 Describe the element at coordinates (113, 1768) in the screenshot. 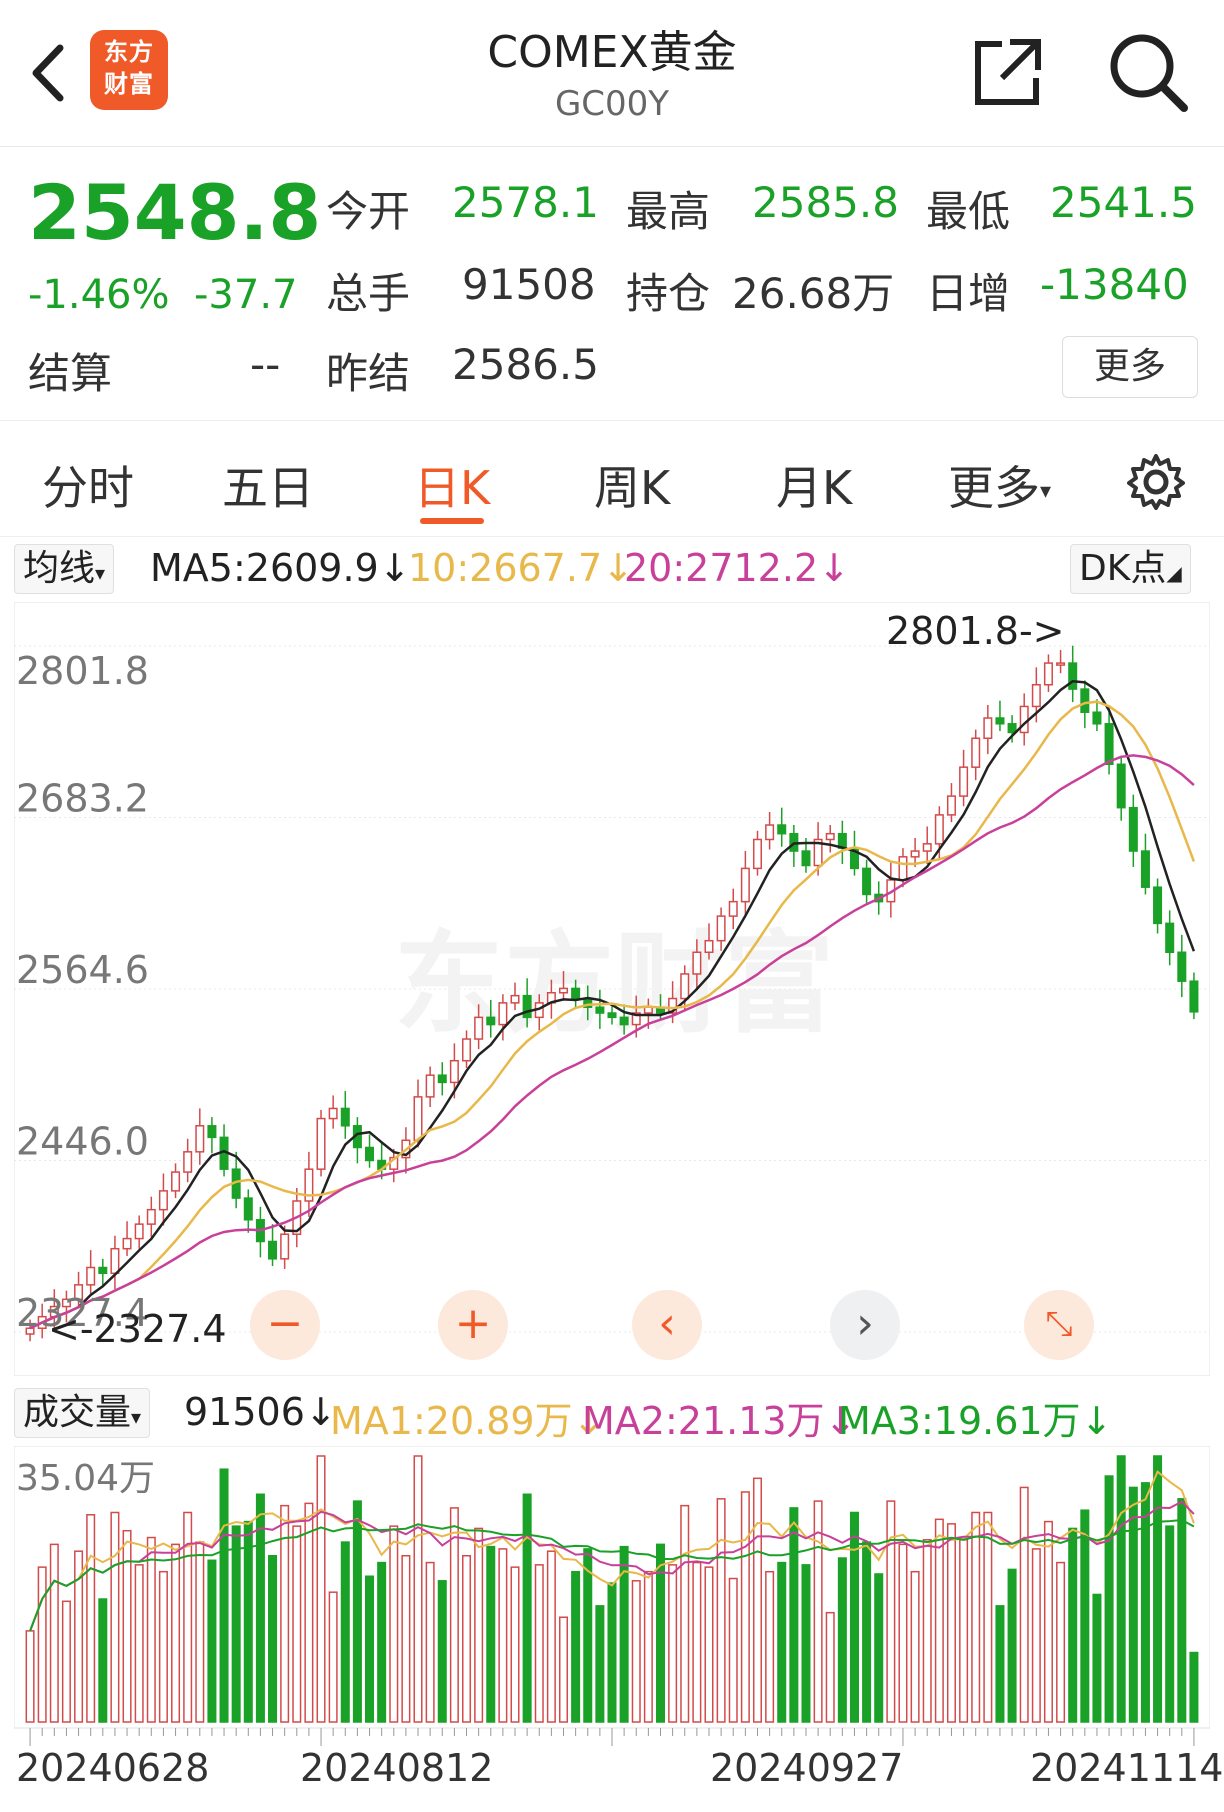

I see `x-label-start: 20240628` at that location.